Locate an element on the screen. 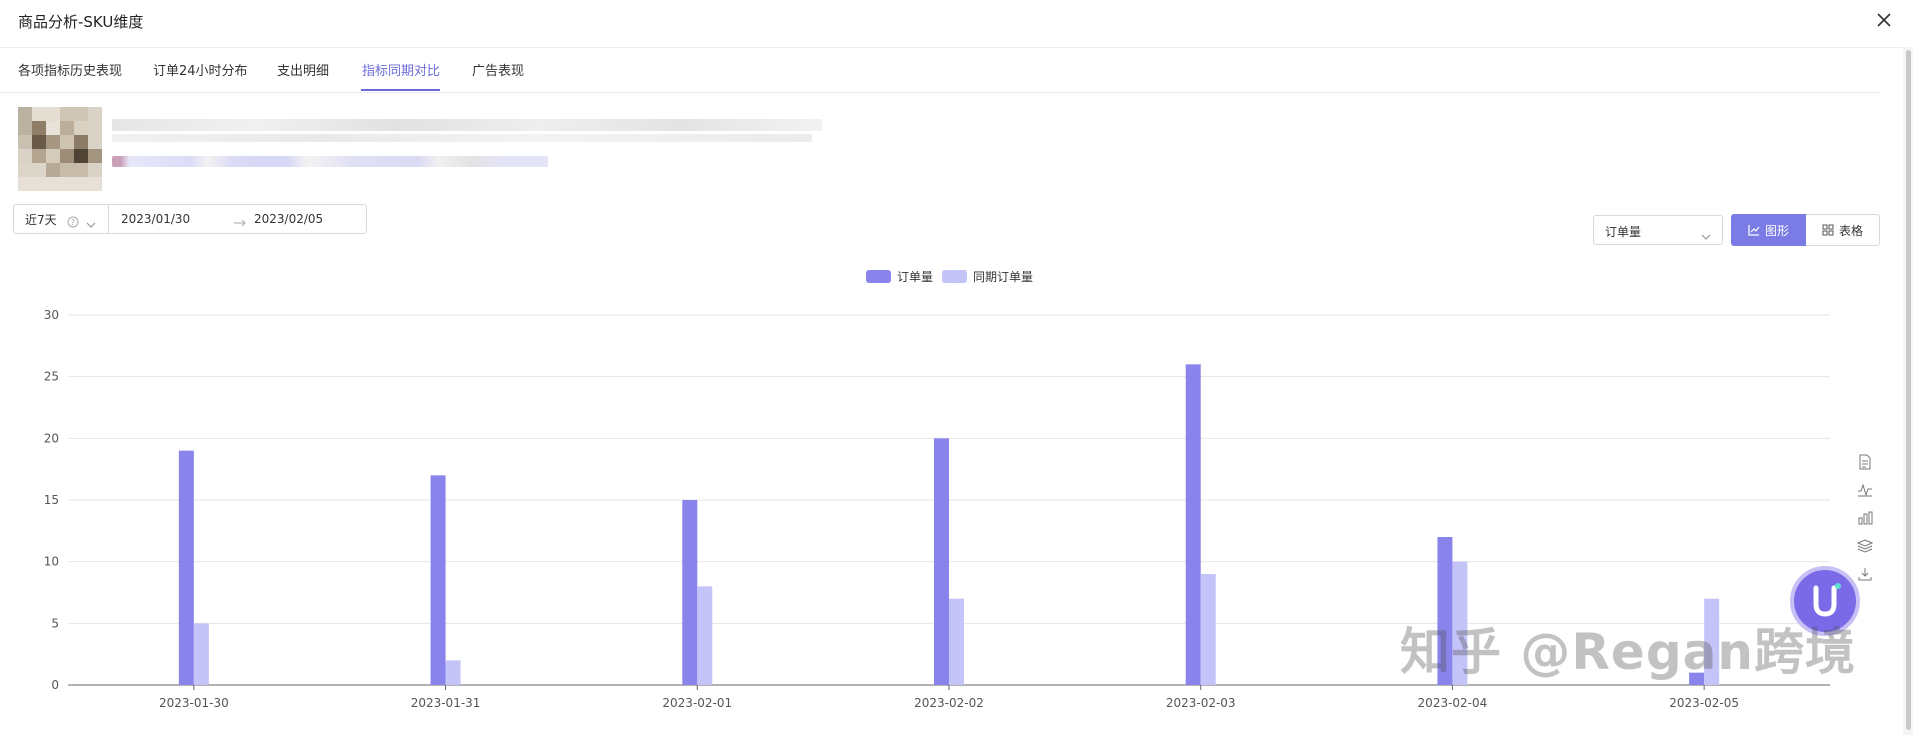  table-view-button: 表格 is located at coordinates (1843, 230).